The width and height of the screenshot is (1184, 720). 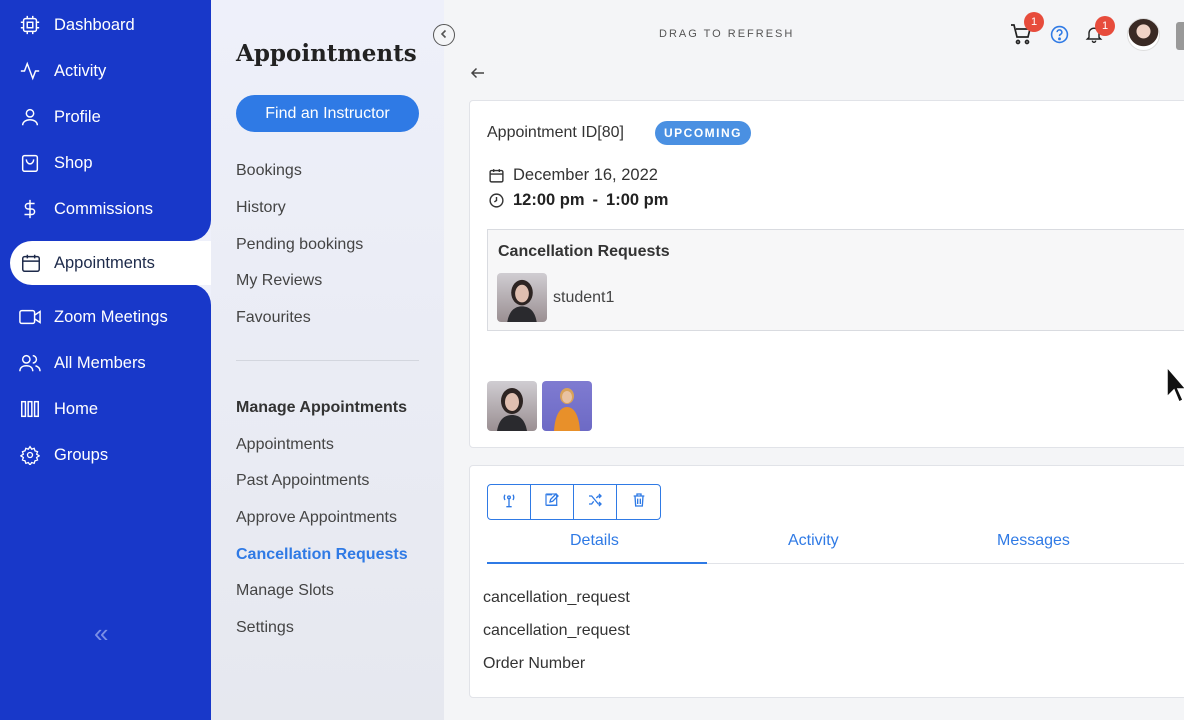 I want to click on subnav-link-bookings: Bookings, so click(x=269, y=171).